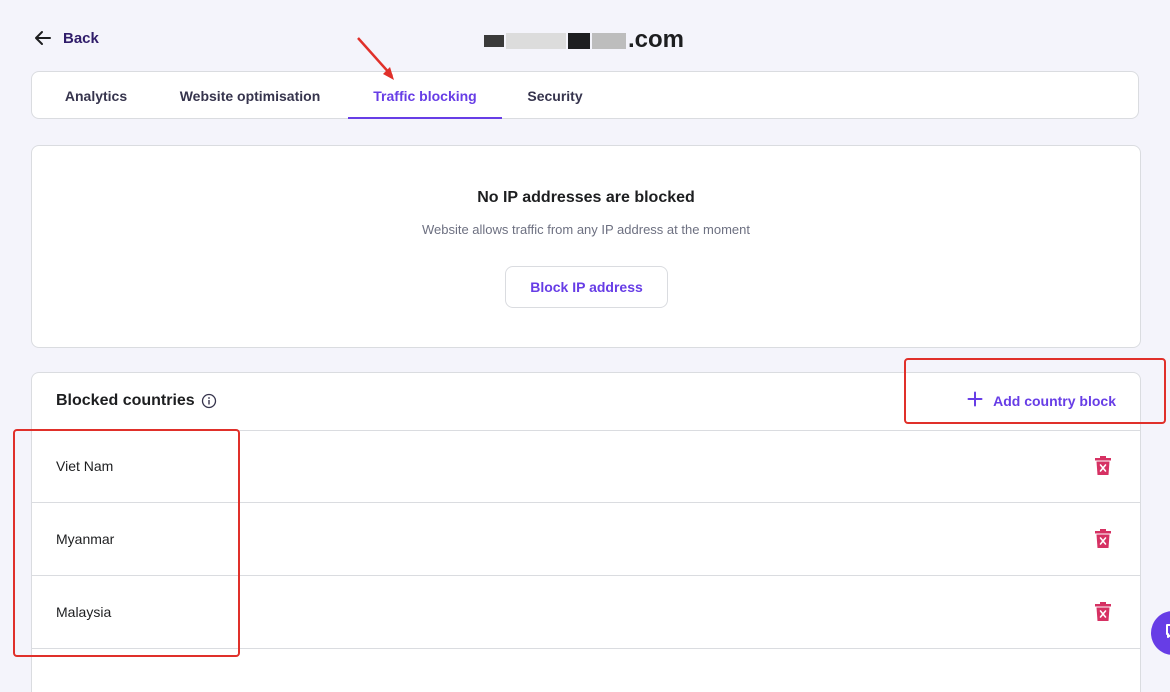  Describe the element at coordinates (43, 38) in the screenshot. I see `arrow-left-icon` at that location.